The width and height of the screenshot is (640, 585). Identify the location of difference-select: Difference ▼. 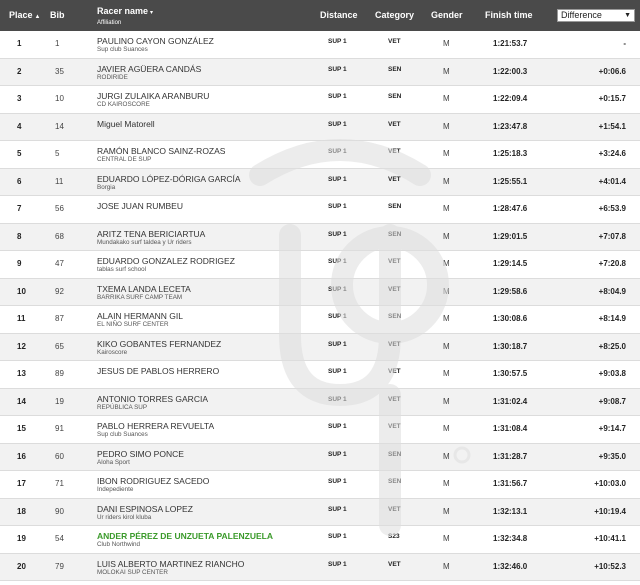
(596, 15).